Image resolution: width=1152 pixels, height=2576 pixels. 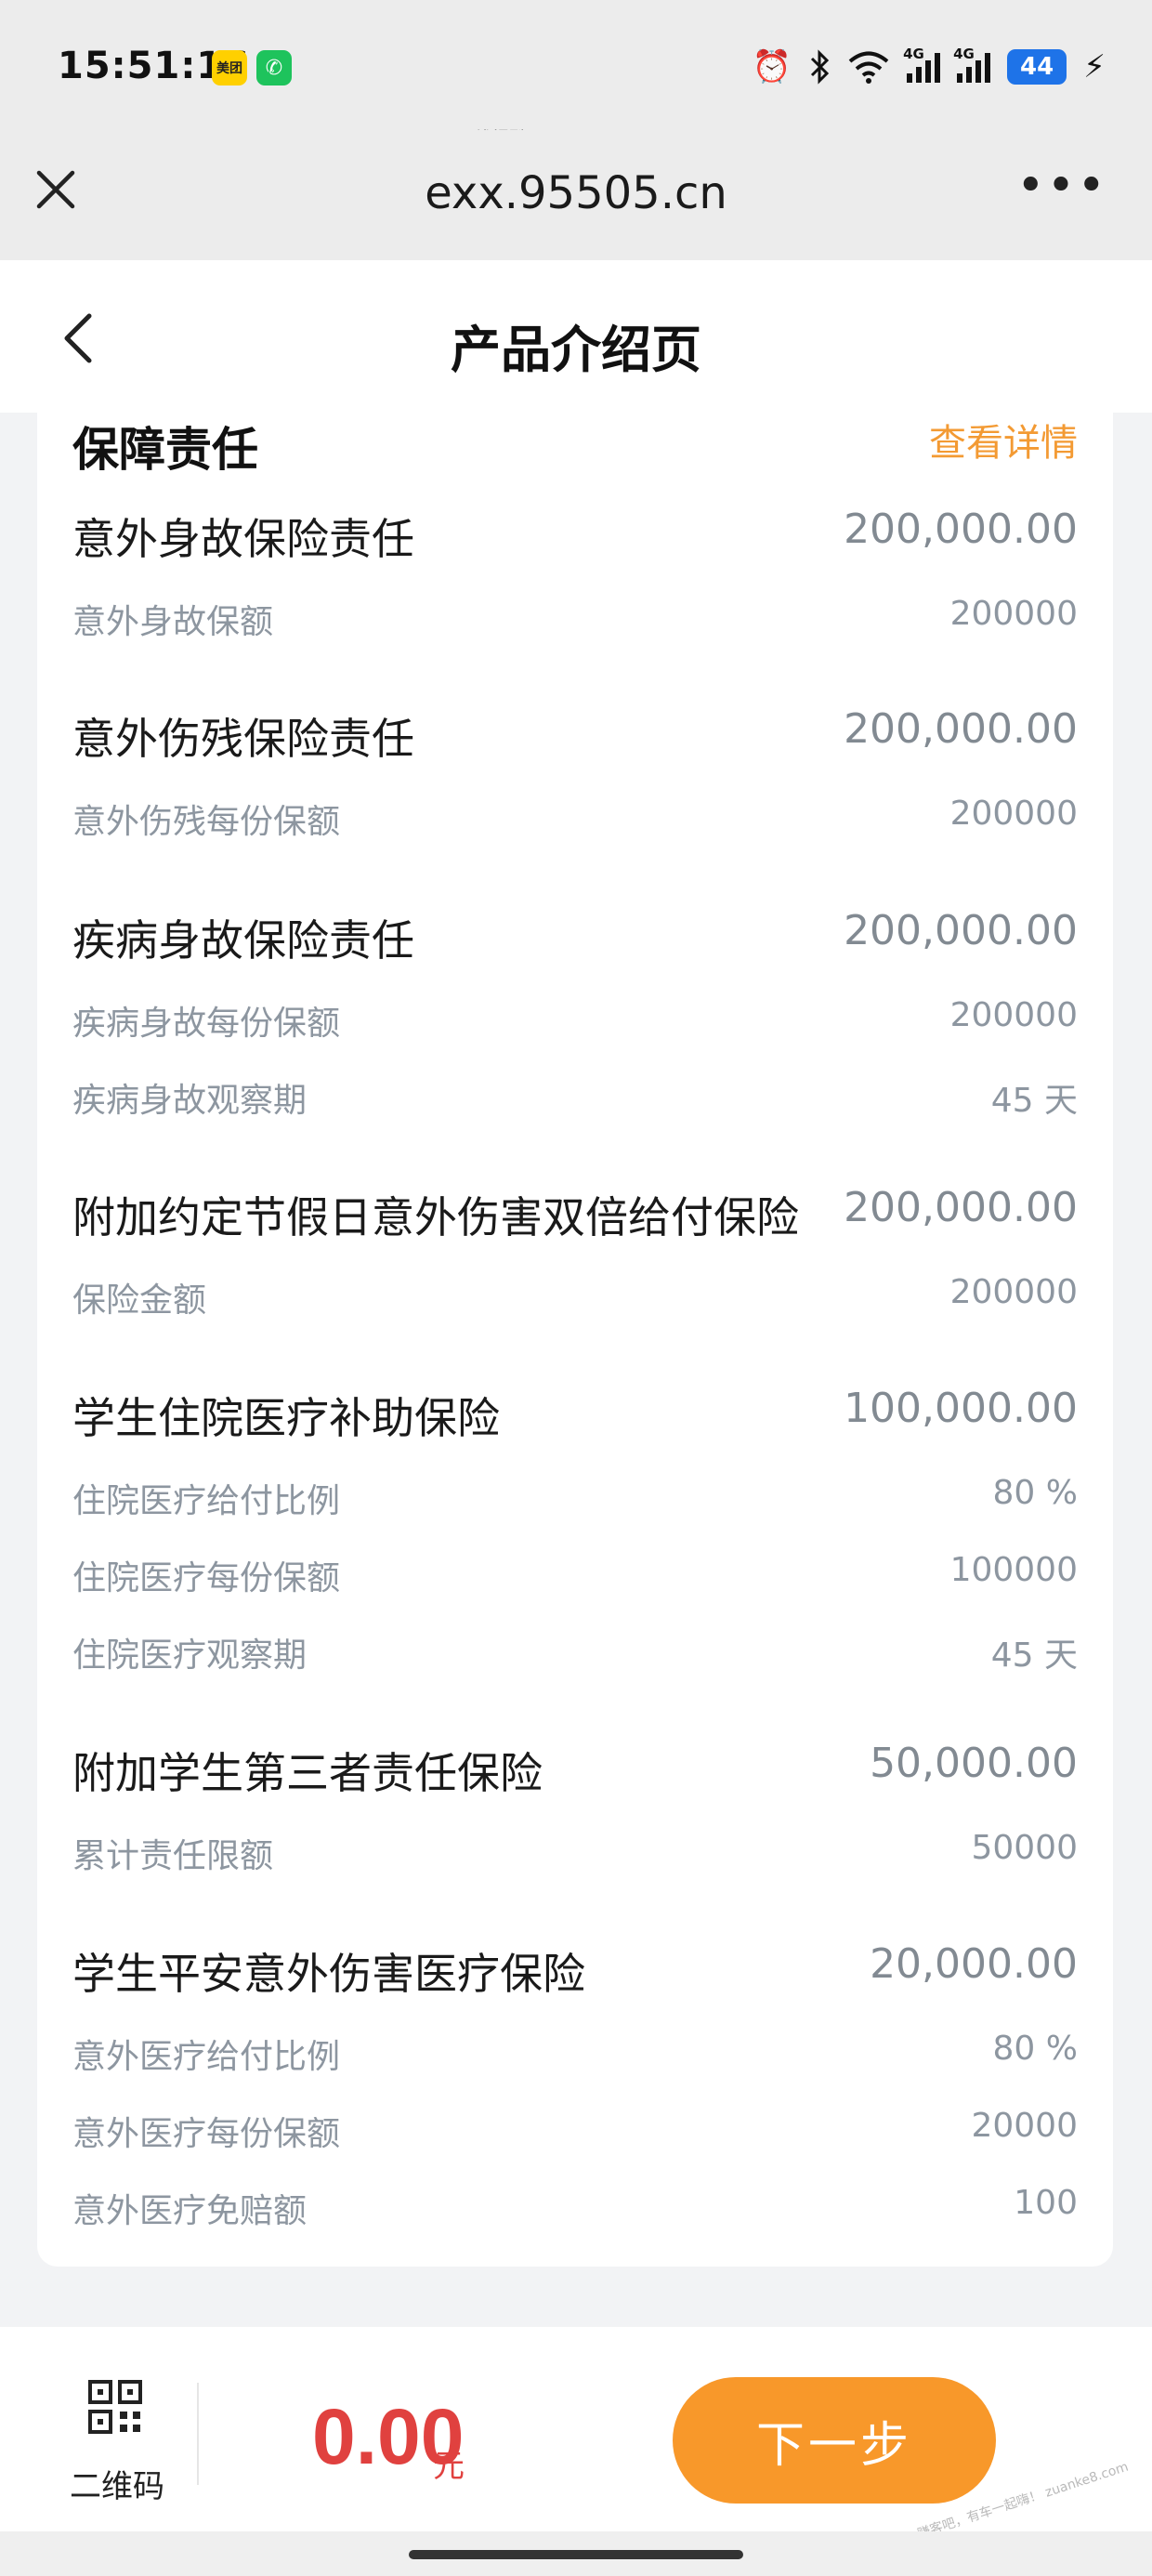 I want to click on coverage-detail-label: 保险金额, so click(x=139, y=1300).